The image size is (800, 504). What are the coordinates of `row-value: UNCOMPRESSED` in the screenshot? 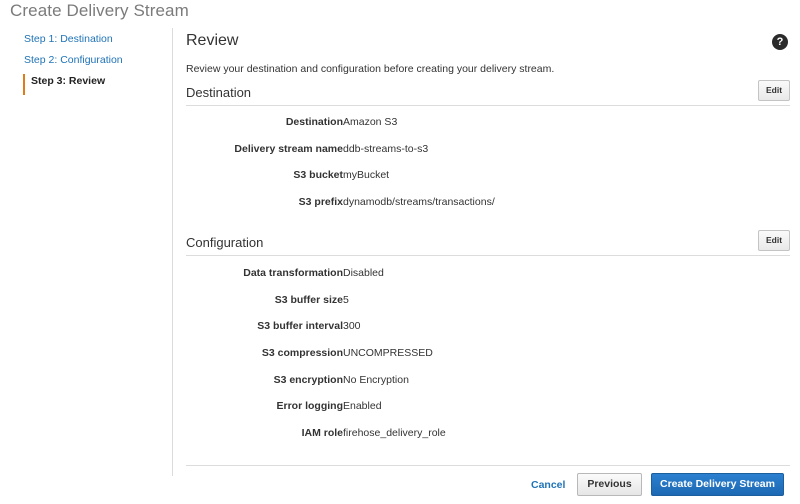 It's located at (388, 353).